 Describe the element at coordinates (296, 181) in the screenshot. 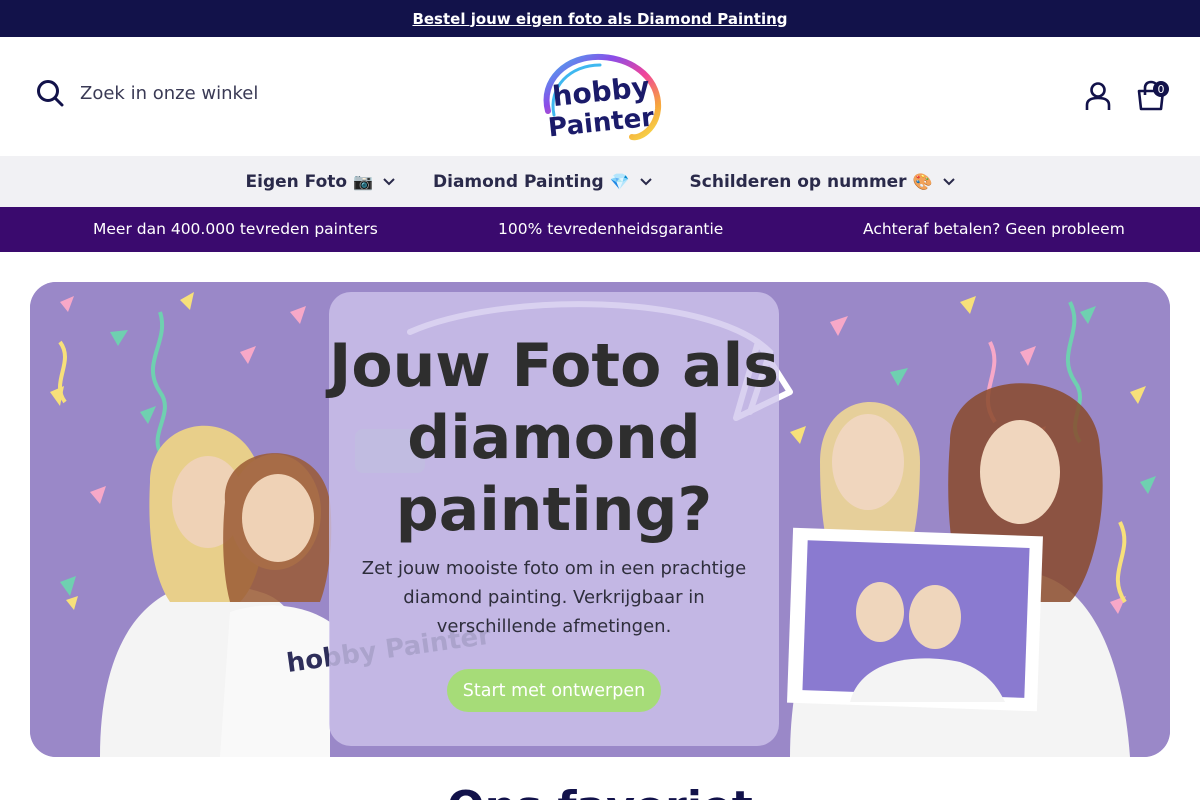

I see `nav-item-label: Eigen Foto` at that location.